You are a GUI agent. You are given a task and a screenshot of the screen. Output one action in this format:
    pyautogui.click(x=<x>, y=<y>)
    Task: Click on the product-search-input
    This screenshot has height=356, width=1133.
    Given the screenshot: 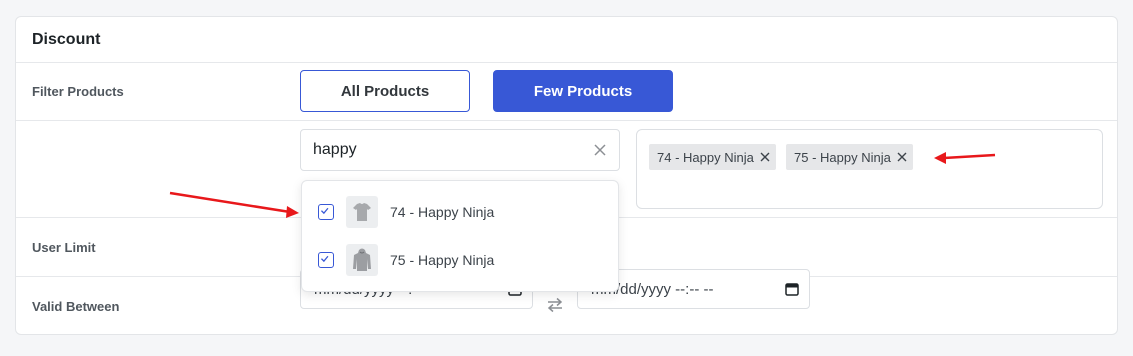 What is the action you would take?
    pyautogui.click(x=448, y=150)
    